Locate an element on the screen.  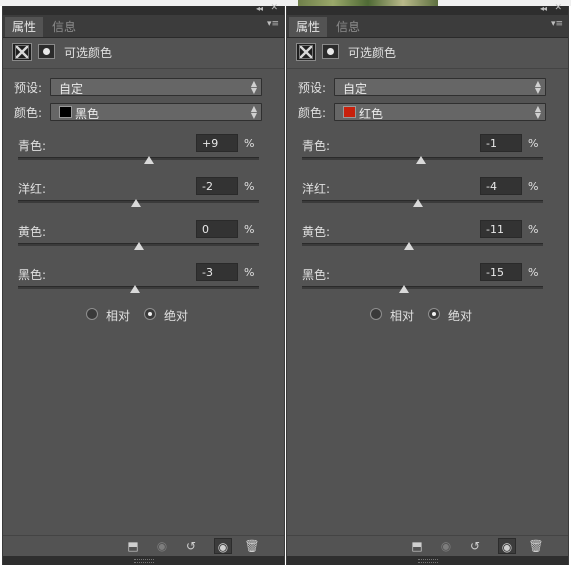
color-value: 黑色 is located at coordinates (87, 114).